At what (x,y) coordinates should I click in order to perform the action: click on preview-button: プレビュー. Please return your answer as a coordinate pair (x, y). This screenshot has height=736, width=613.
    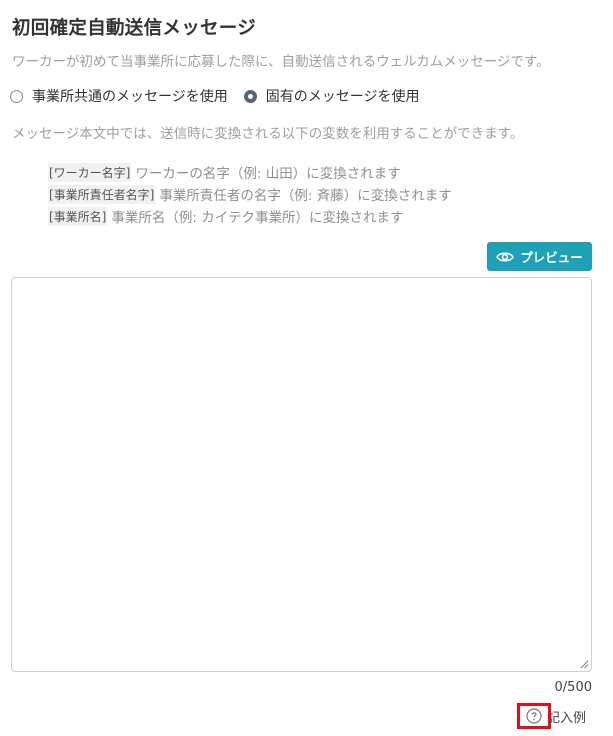
    Looking at the image, I should click on (539, 256).